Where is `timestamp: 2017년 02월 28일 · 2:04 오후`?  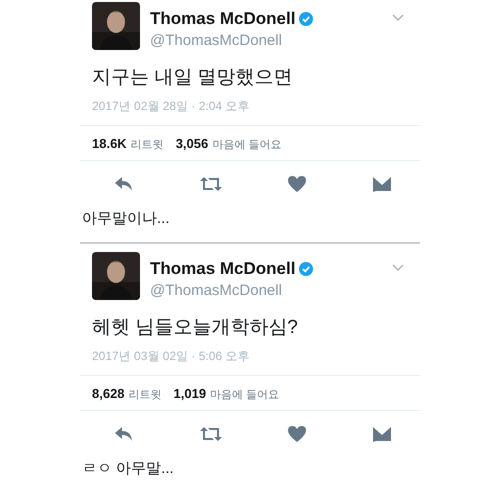 timestamp: 2017년 02월 28일 · 2:04 오후 is located at coordinates (250, 108).